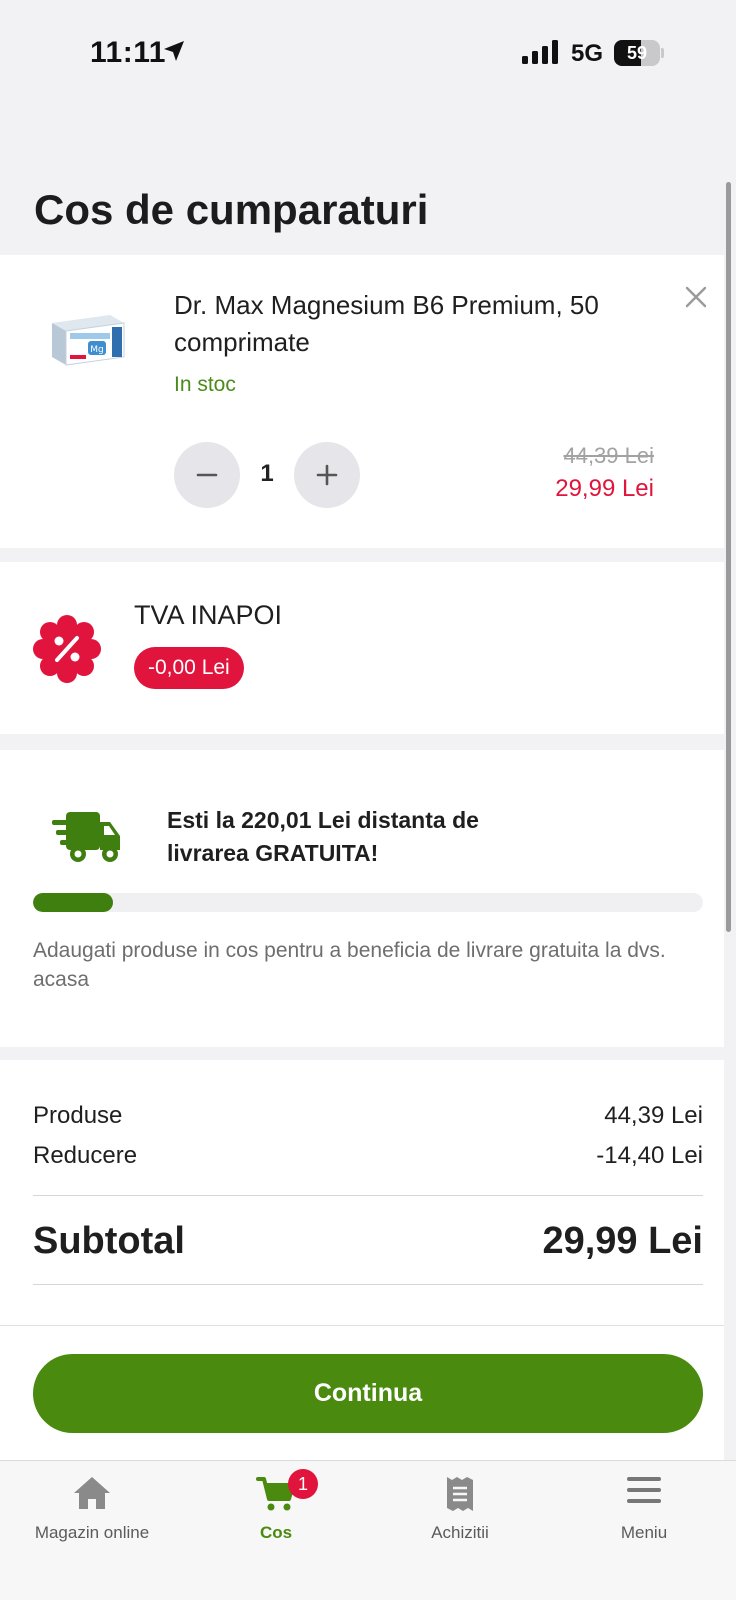 The height and width of the screenshot is (1600, 736). I want to click on cellular-signal-icon, so click(540, 52).